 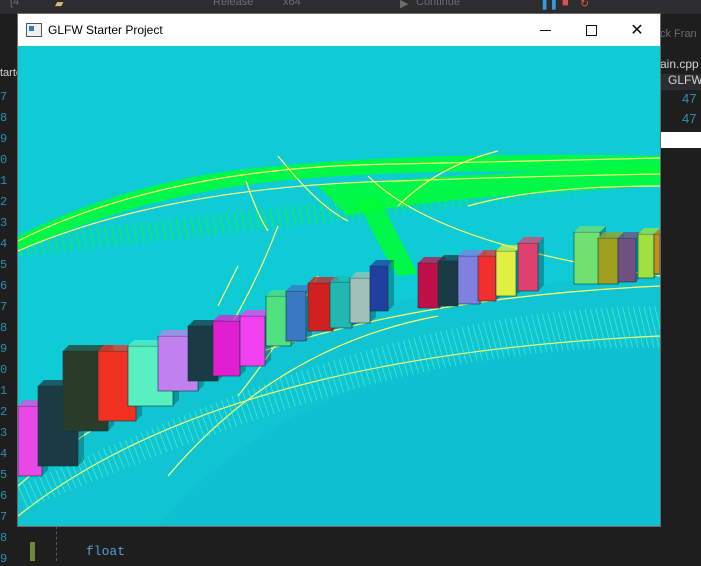 I want to click on editor-tab-main: ain.cpp, so click(x=679, y=64).